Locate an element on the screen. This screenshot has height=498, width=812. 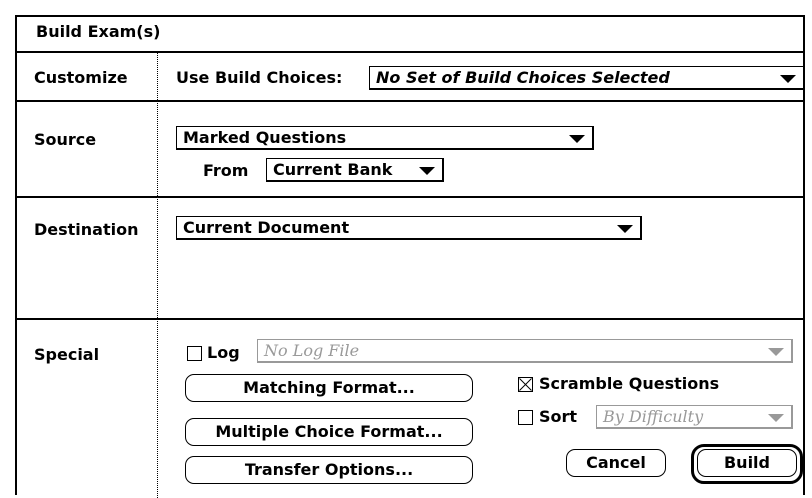
from-popup: Current Bank is located at coordinates (355, 170).